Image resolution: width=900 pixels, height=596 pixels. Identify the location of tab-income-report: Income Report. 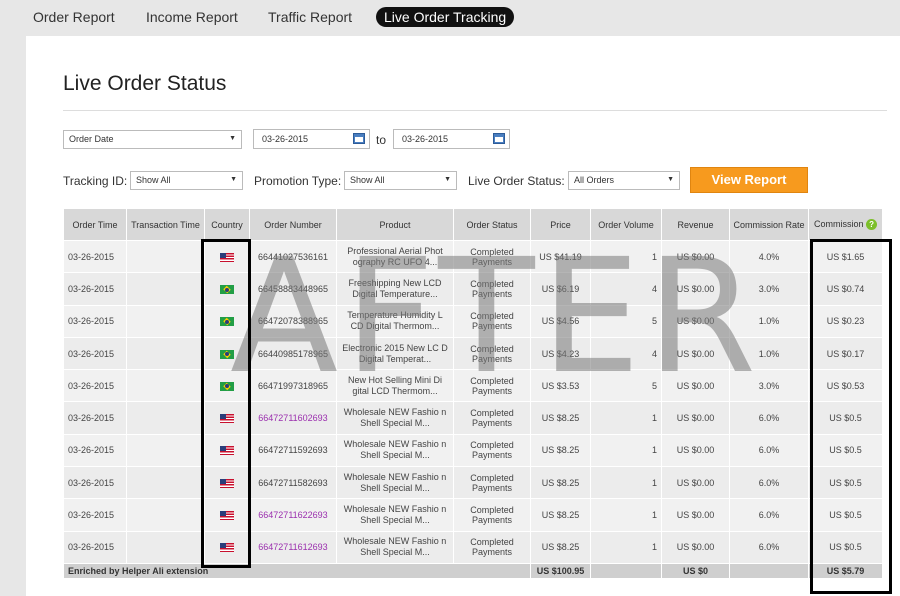
(192, 17).